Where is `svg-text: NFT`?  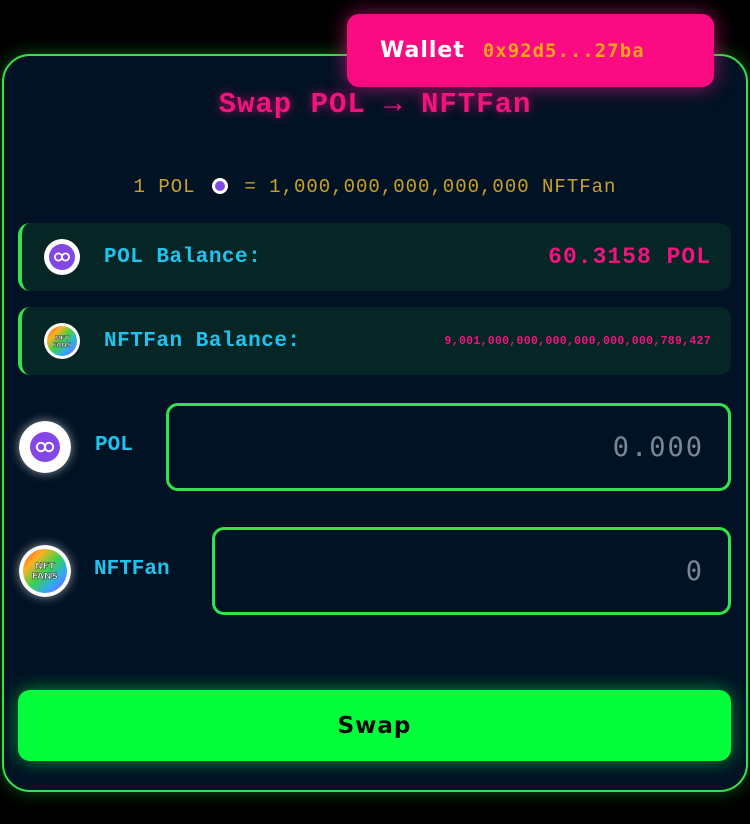
svg-text: NFT is located at coordinates (45, 567).